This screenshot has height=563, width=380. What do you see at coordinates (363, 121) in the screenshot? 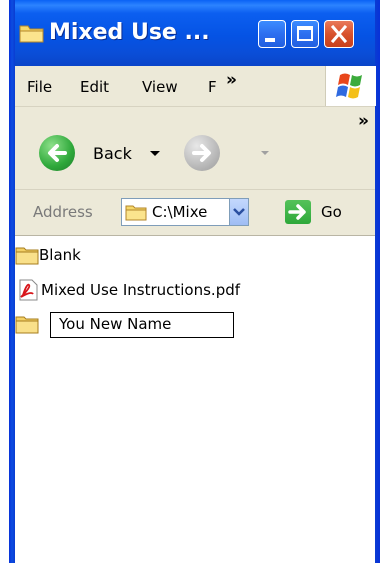
I see `toolbar-overflow-chevron: »` at bounding box center [363, 121].